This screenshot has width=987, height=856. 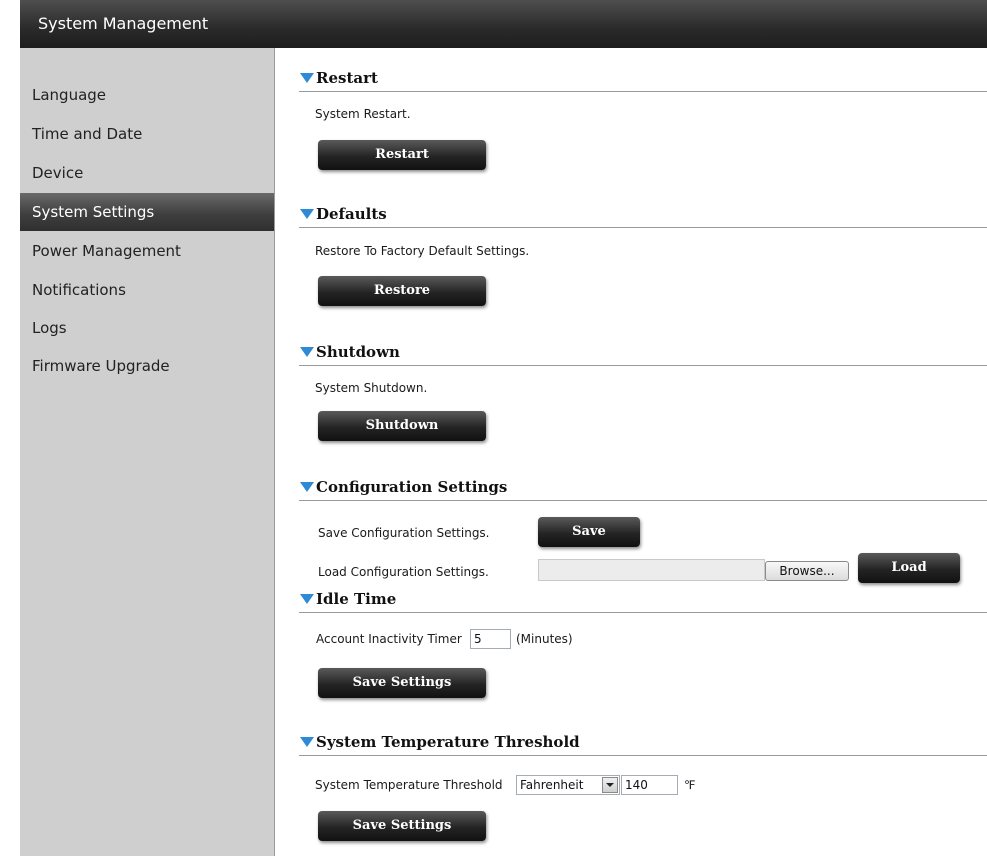 I want to click on temperature-unit-value: Fahrenheit, so click(x=552, y=785).